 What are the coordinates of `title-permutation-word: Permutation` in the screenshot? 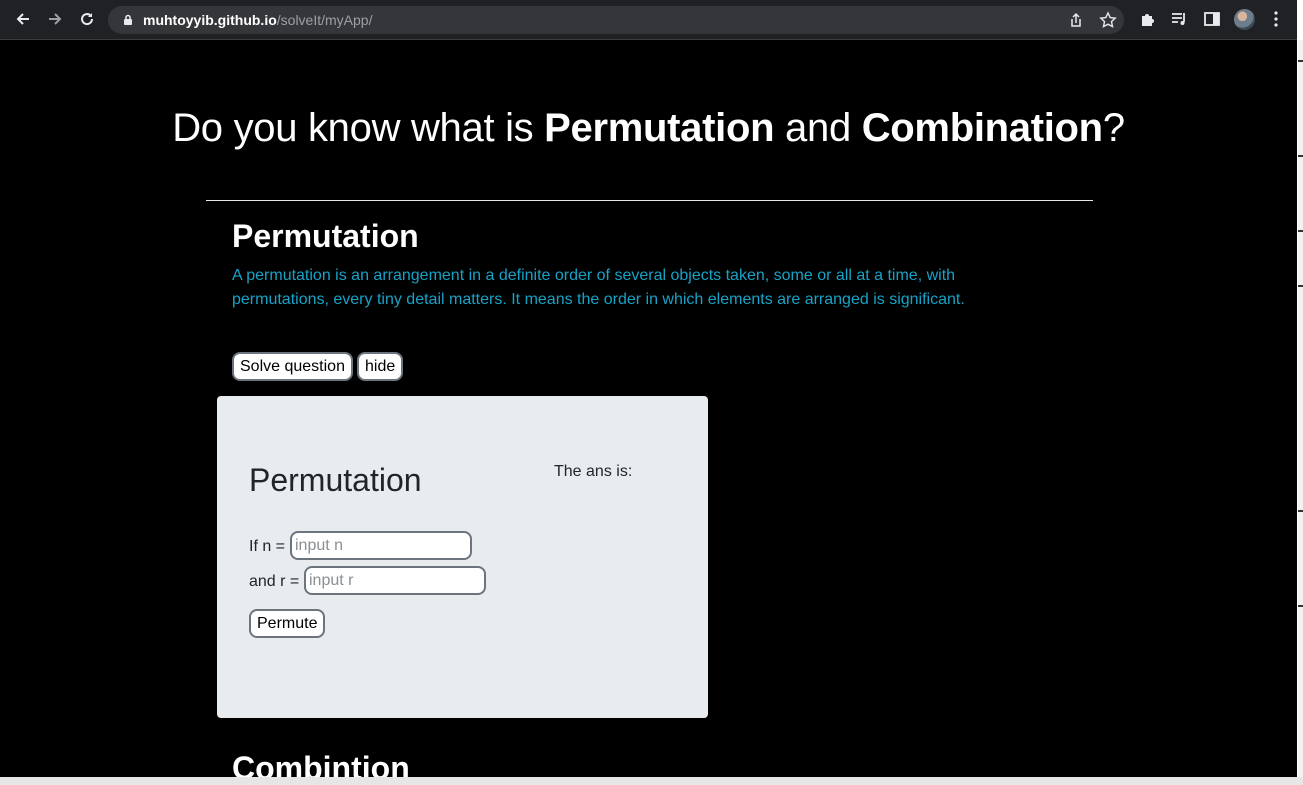 It's located at (659, 128).